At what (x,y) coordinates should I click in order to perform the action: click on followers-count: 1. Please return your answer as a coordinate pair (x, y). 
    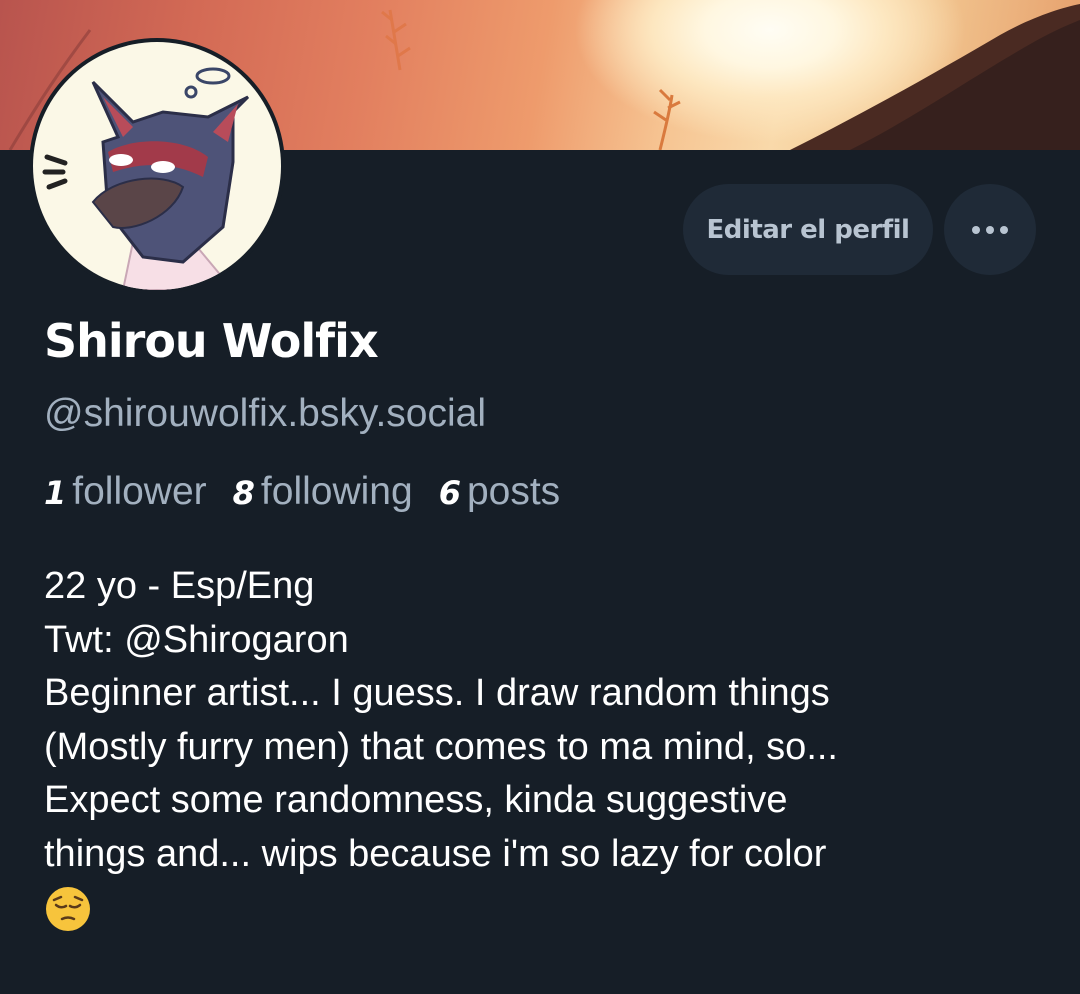
    Looking at the image, I should click on (55, 493).